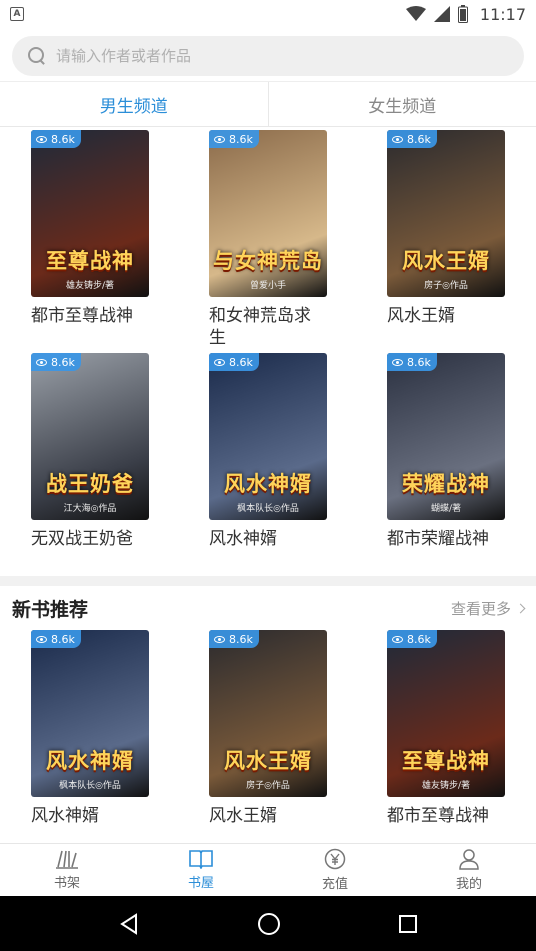 The width and height of the screenshot is (536, 951). What do you see at coordinates (67, 870) in the screenshot?
I see `nav-bookshelf: 书架` at bounding box center [67, 870].